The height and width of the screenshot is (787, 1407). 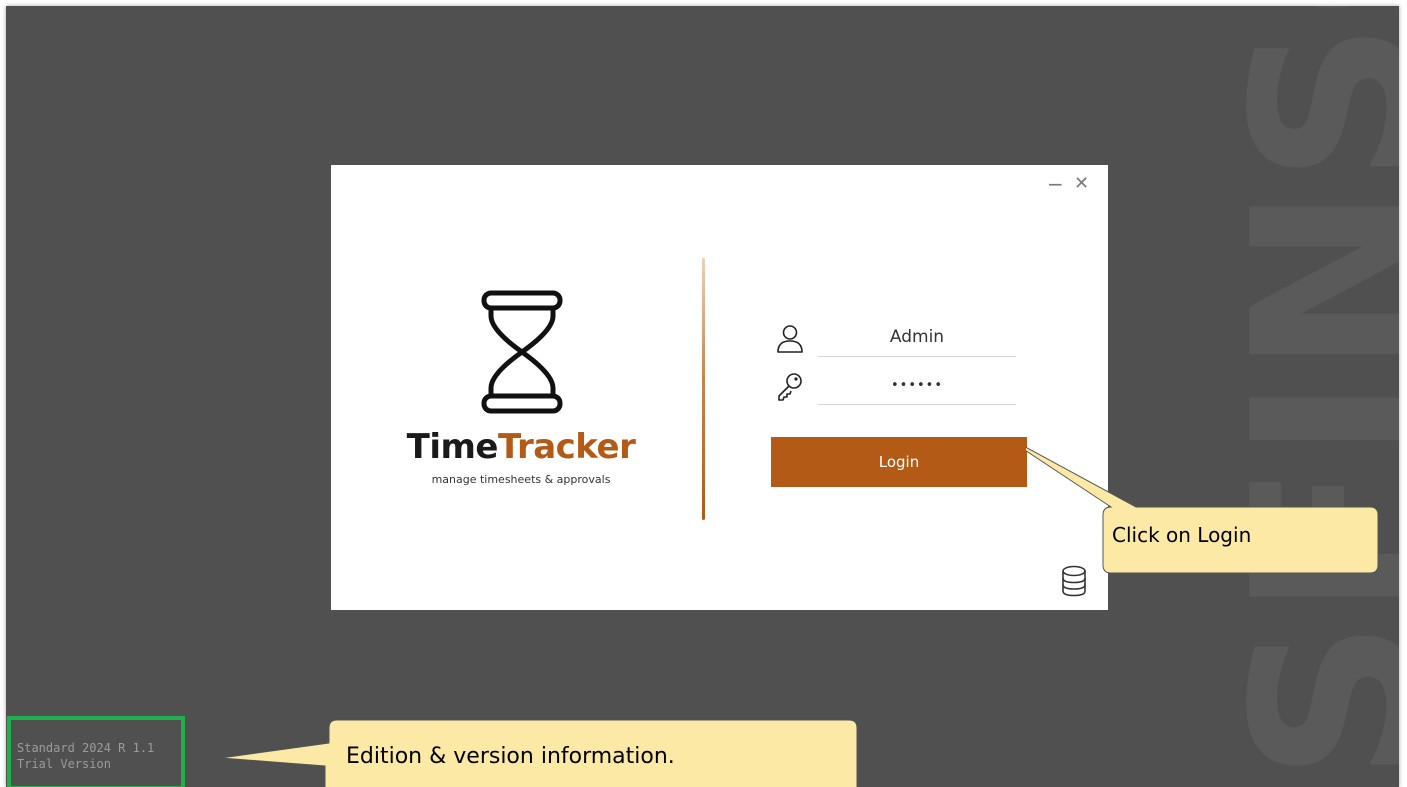 I want to click on watermark-text: SFINSO, so click(x=1307, y=394).